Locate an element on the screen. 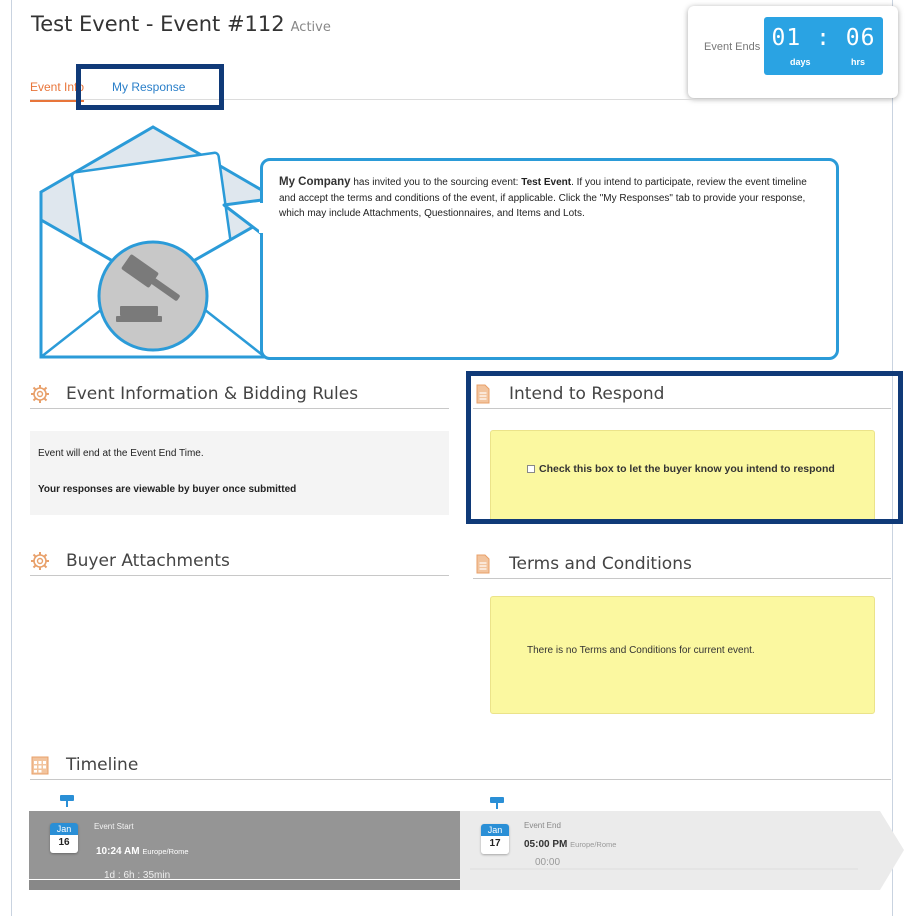  invitation-text-part: has invited you to the sourcing event: is located at coordinates (436, 182).